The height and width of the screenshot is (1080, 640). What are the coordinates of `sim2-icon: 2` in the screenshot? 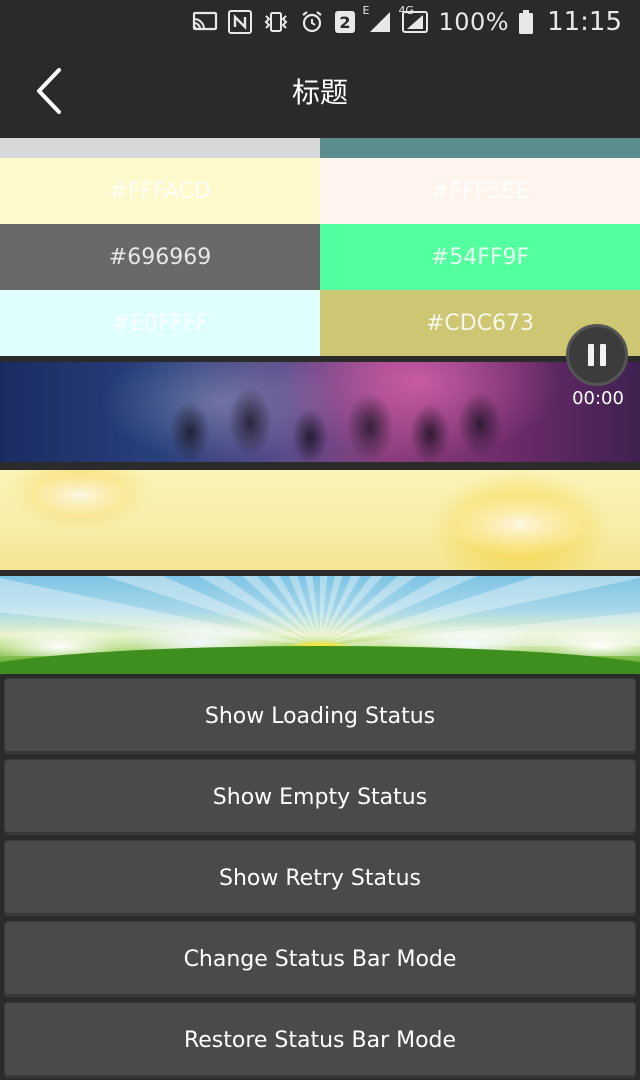 It's located at (345, 22).